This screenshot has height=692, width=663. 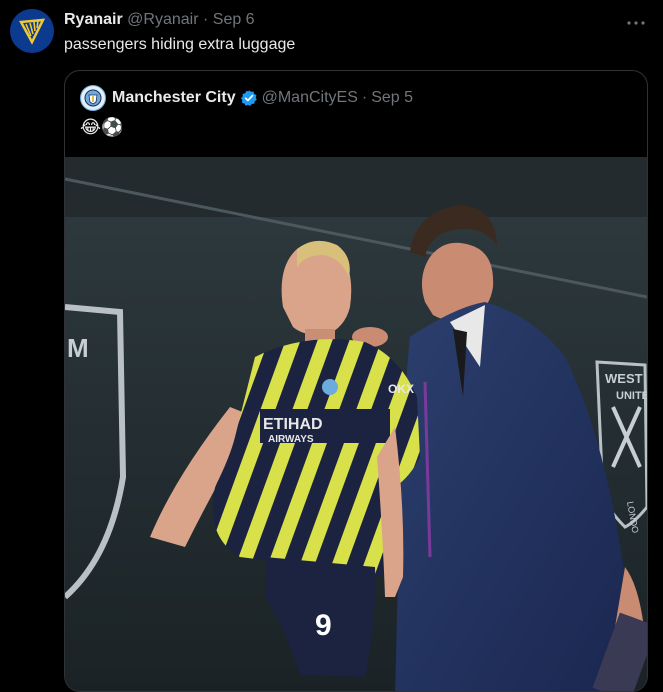 I want to click on harp-logo-icon, so click(x=32, y=31).